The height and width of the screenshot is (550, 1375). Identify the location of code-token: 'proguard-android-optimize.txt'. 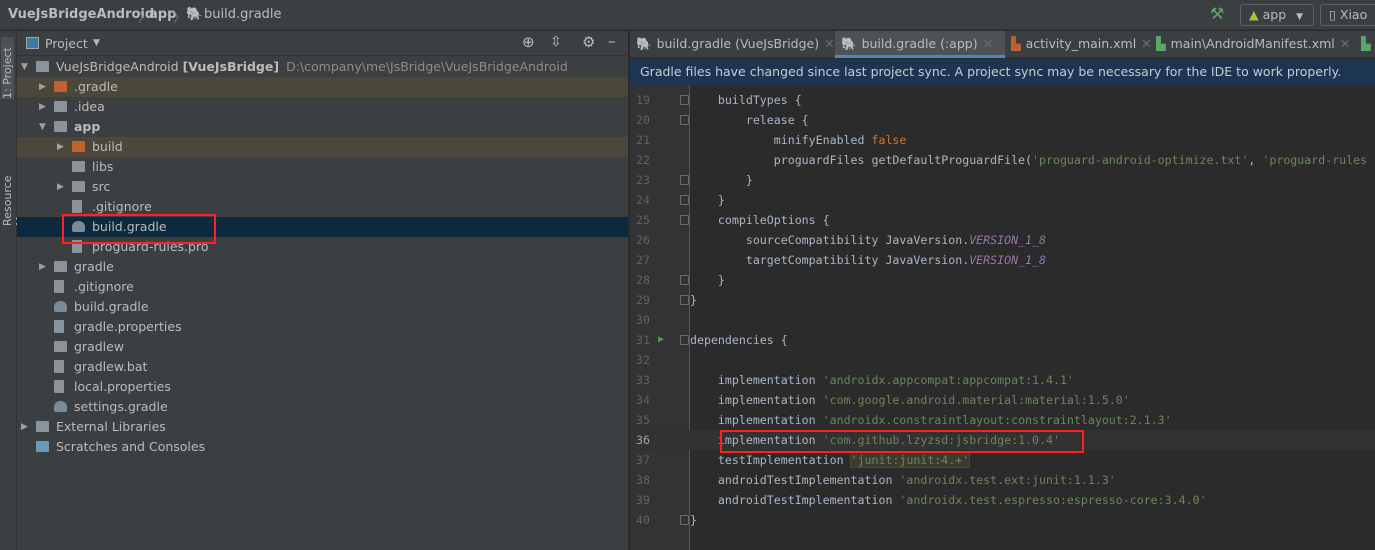
(1140, 160).